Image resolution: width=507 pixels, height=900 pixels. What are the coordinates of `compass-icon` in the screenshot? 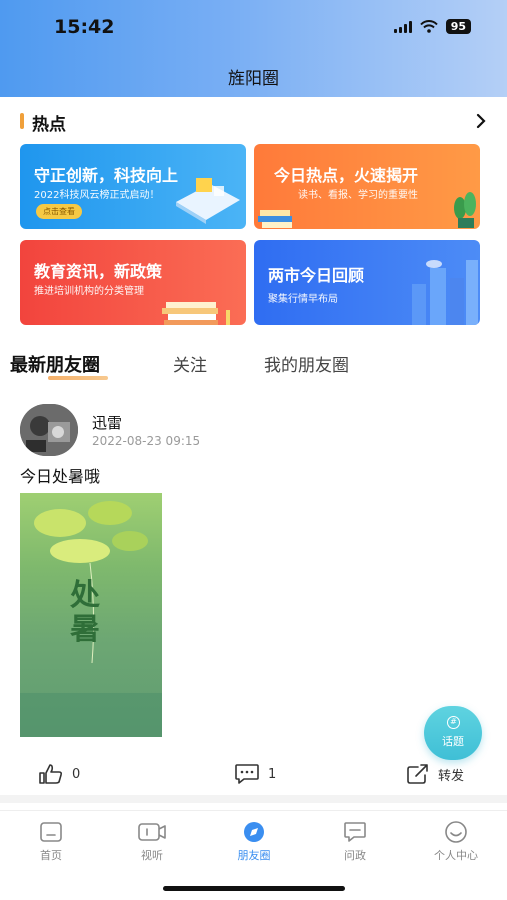 It's located at (254, 832).